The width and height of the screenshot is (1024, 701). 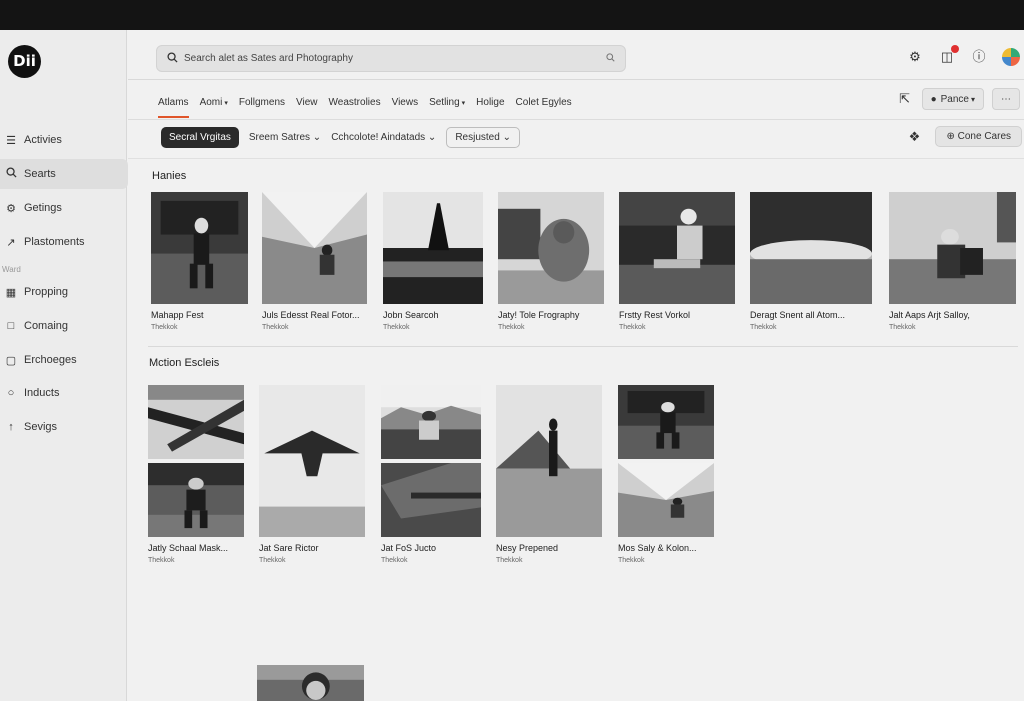 I want to click on photo-card: Mahapp Fest Thekkok, so click(x=199, y=268).